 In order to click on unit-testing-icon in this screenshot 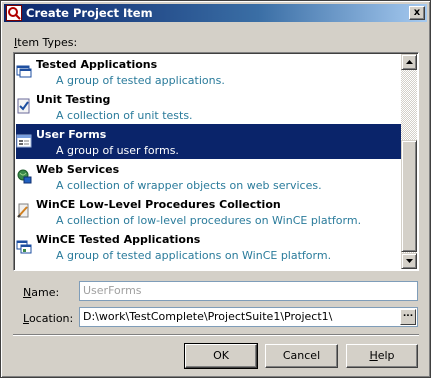, I will do `click(23, 106)`.